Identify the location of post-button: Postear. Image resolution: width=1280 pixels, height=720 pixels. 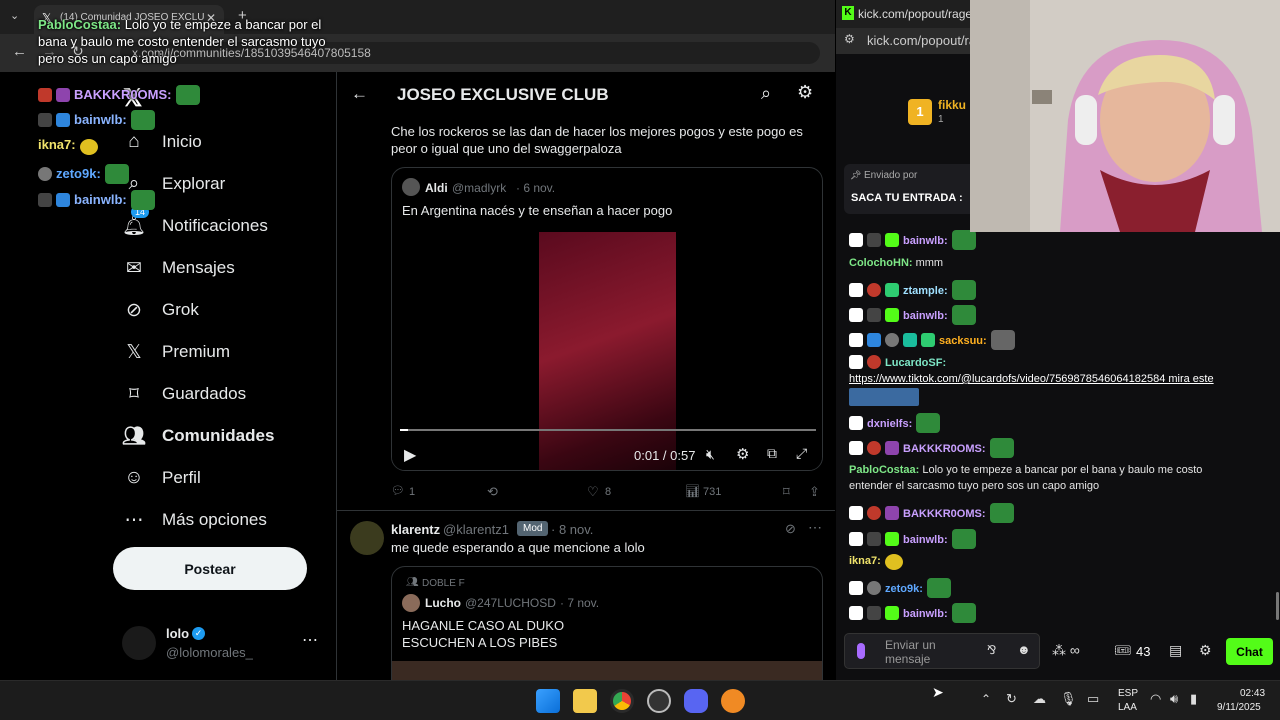
(210, 568).